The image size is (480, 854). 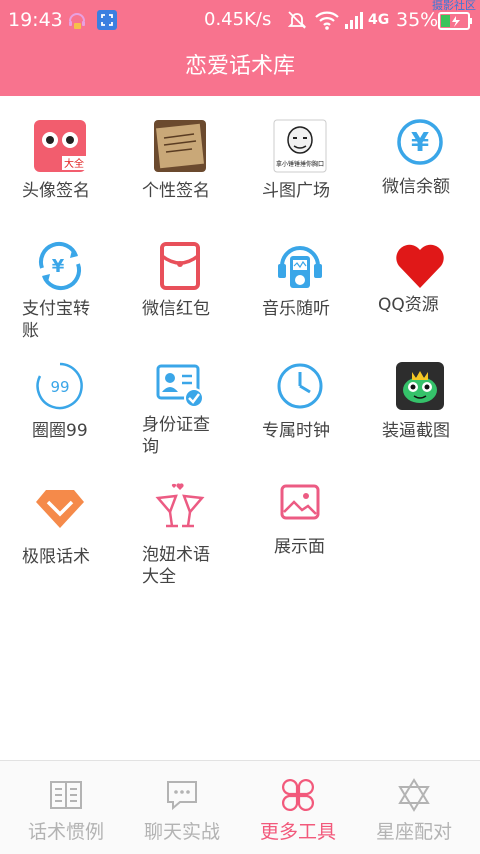 I want to click on tool-wechat-red-packet: 微信红包, so click(x=180, y=276).